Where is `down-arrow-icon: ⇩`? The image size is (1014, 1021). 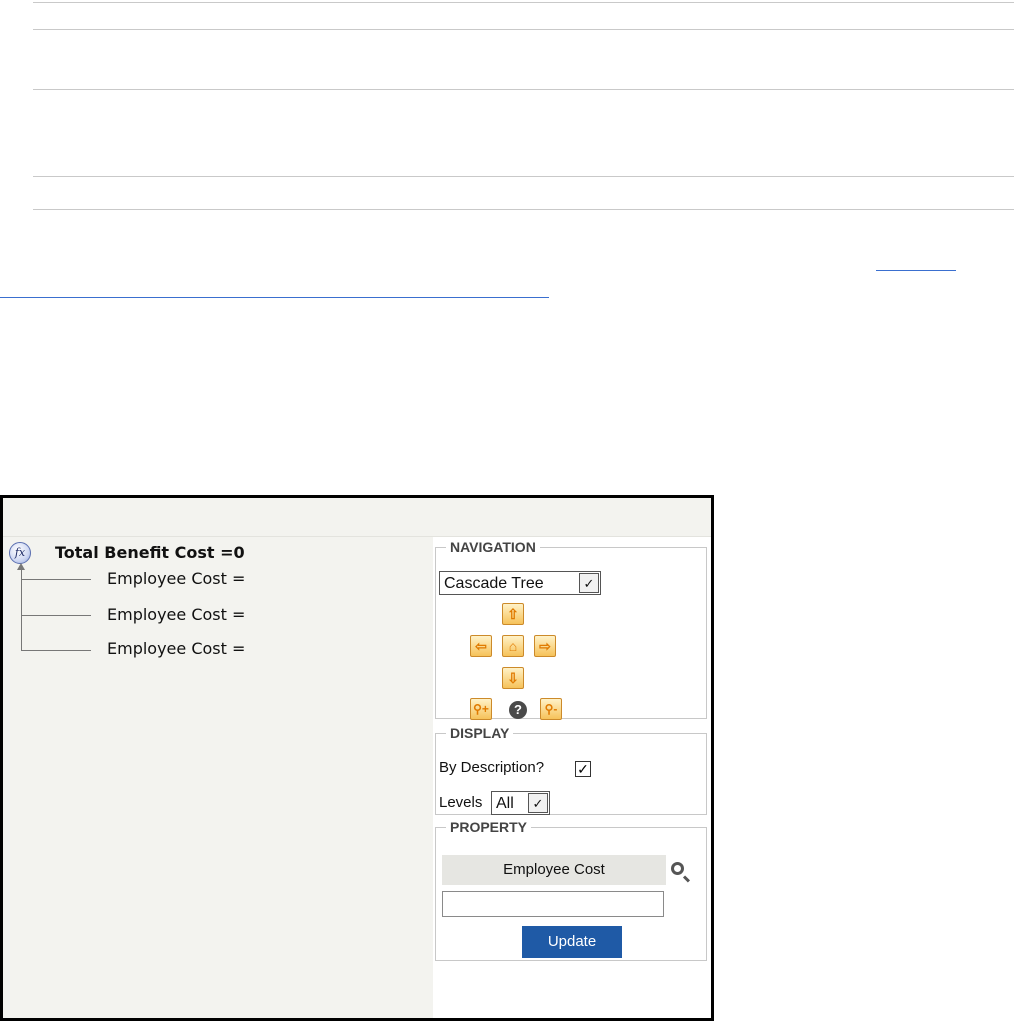
down-arrow-icon: ⇩ is located at coordinates (513, 678).